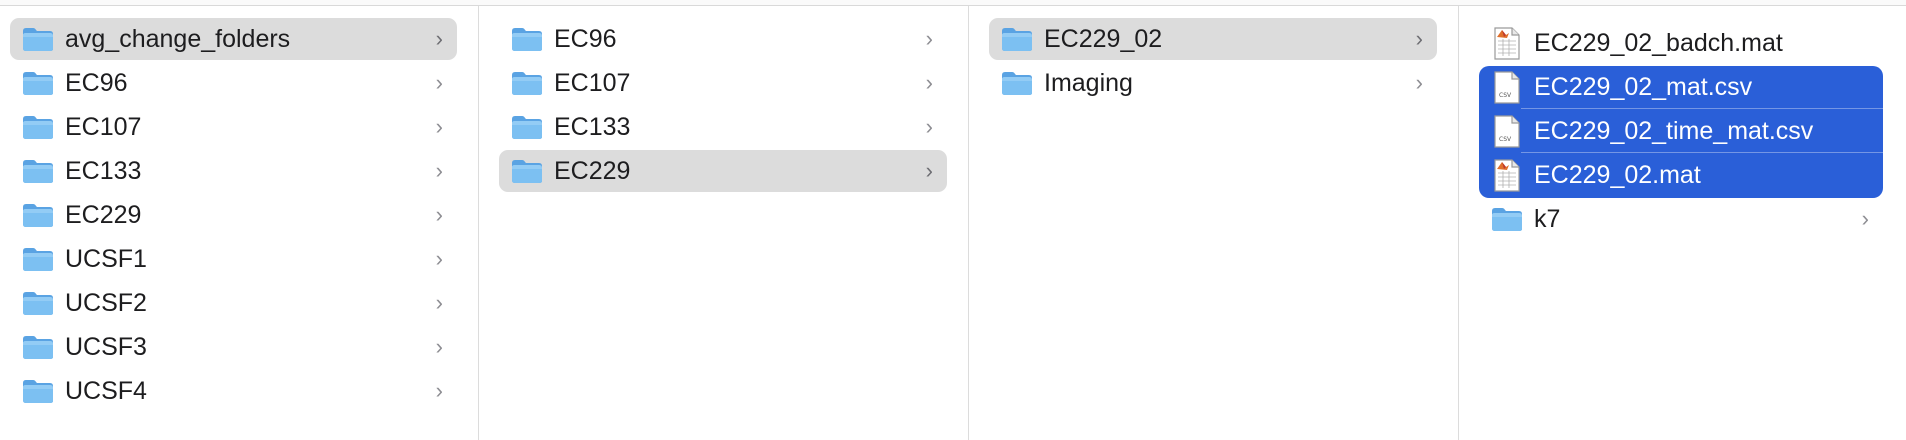 The height and width of the screenshot is (440, 1906). What do you see at coordinates (233, 347) in the screenshot?
I see `folder-row-ucsf3: UCSF3 ›` at bounding box center [233, 347].